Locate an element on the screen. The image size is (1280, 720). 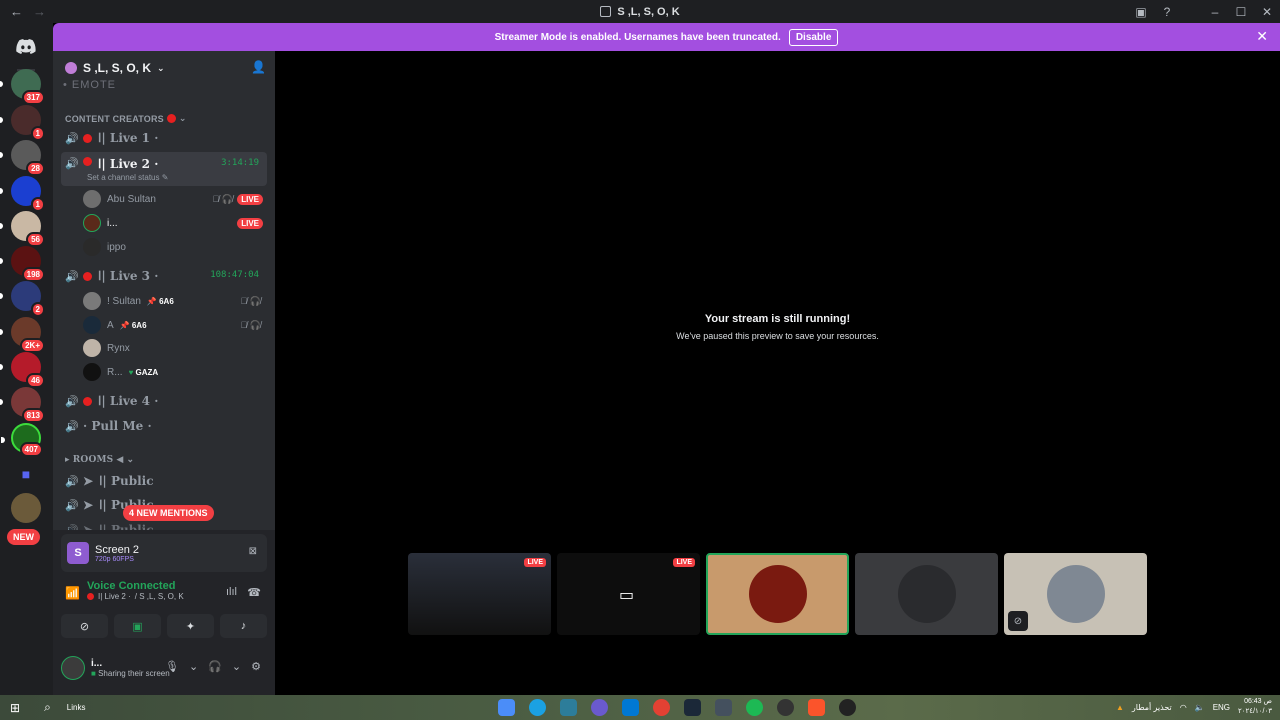
guild-icon: 2K+ is located at coordinates (22, 335).